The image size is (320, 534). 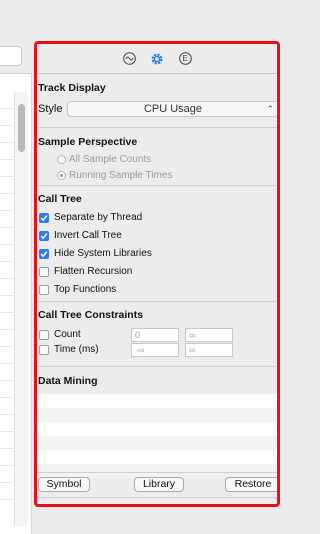 I want to click on checkbox-top-functions: Top Functions, so click(x=77, y=289).